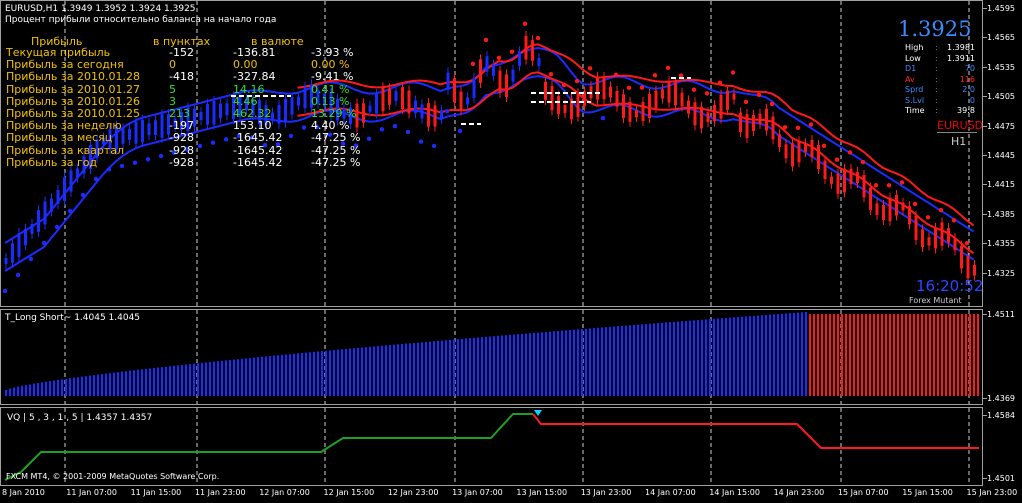 This screenshot has height=503, width=1022. What do you see at coordinates (65, 150) in the screenshot?
I see `table-row-label: Прибыль за квартал` at bounding box center [65, 150].